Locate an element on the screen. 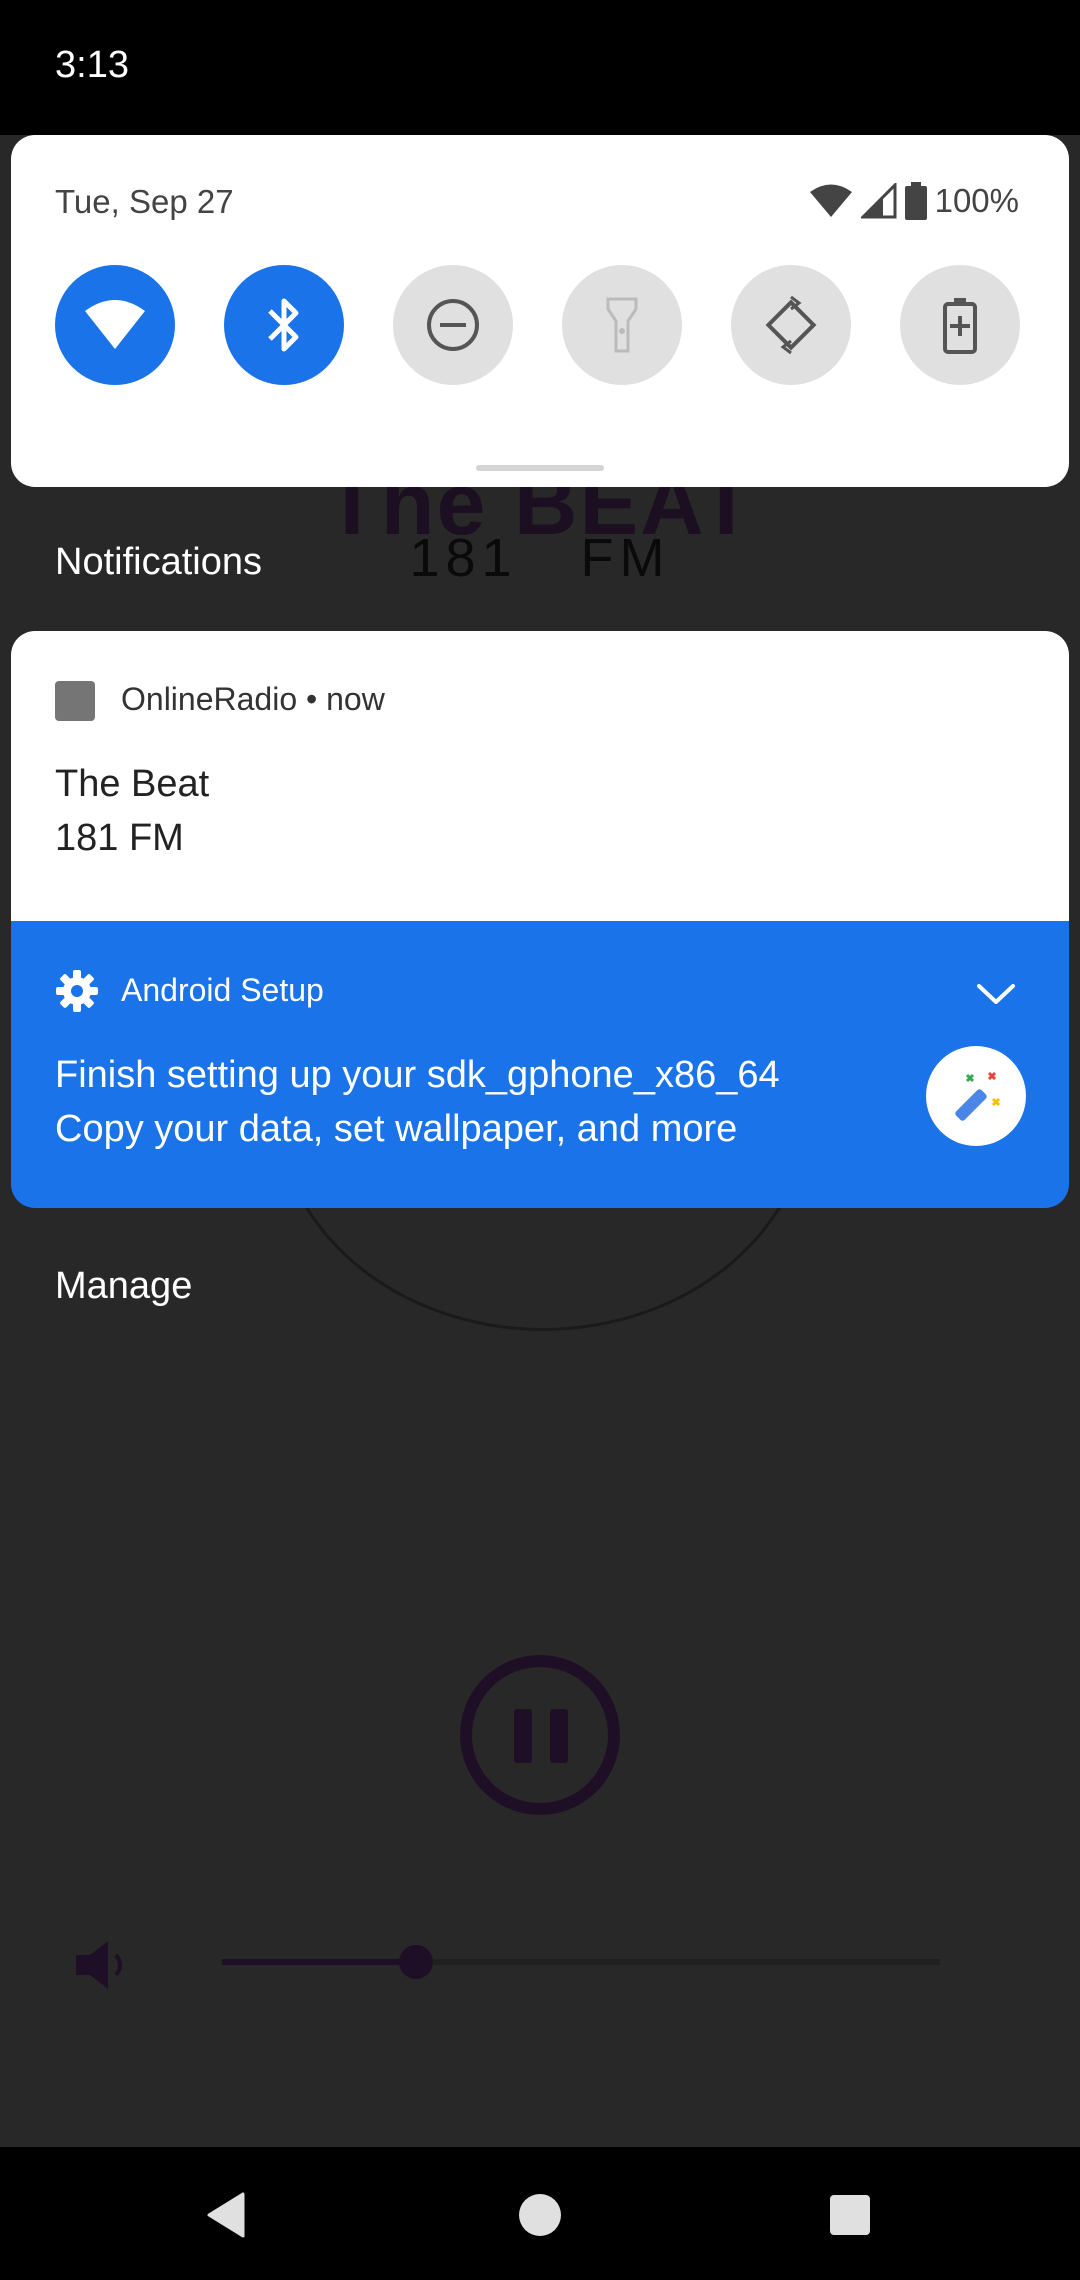 The image size is (1080, 2280). notification-header: OnlineRadio • now is located at coordinates (253, 699).